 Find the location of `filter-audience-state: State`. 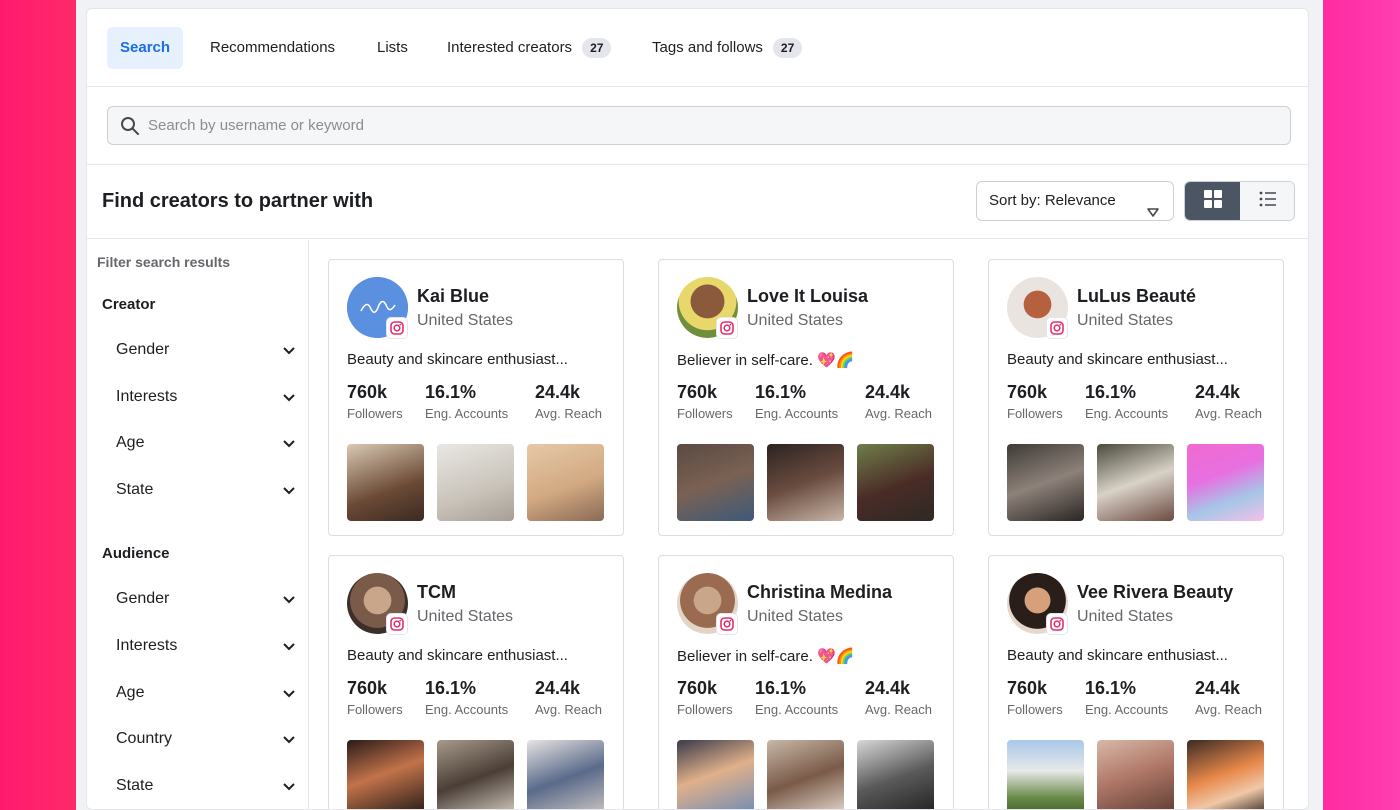

filter-audience-state: State is located at coordinates (206, 786).